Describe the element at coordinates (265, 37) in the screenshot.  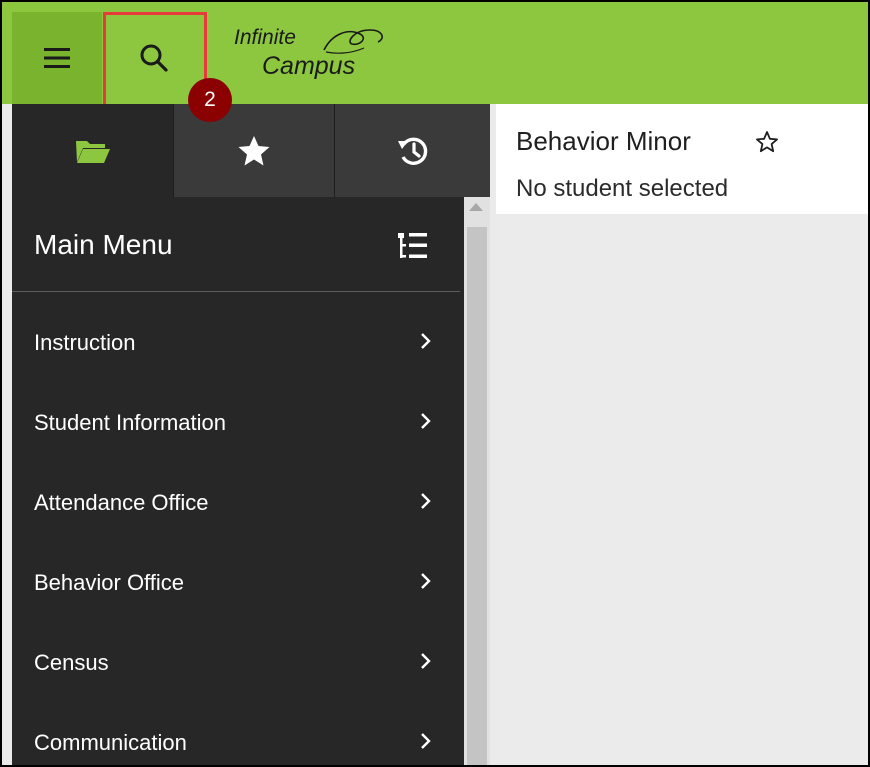
I see `logo-text-infinite: Infinite` at that location.